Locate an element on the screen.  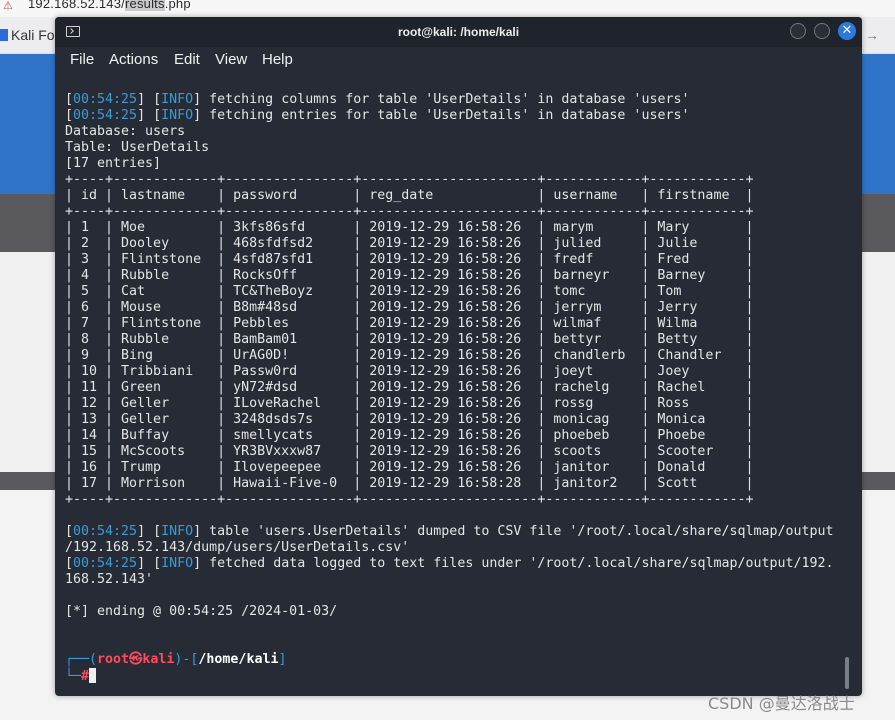
menu-help: Help is located at coordinates (277, 59).